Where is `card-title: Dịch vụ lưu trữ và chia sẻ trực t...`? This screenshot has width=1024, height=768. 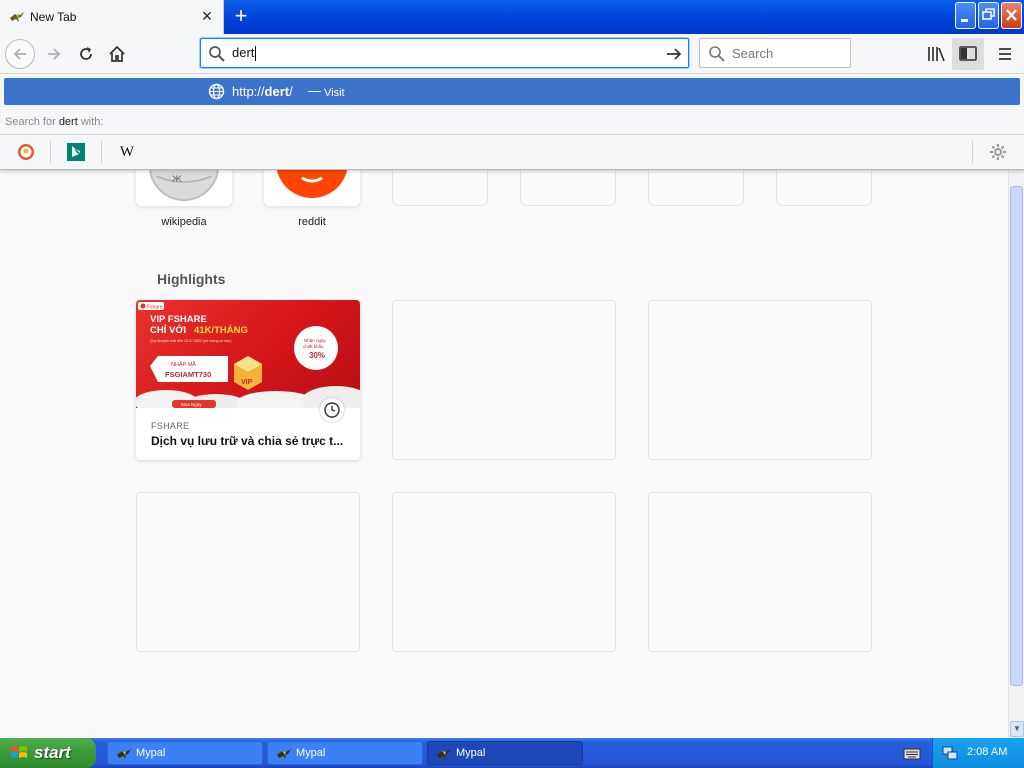
card-title: Dịch vụ lưu trữ và chia sẻ trực t... is located at coordinates (247, 441).